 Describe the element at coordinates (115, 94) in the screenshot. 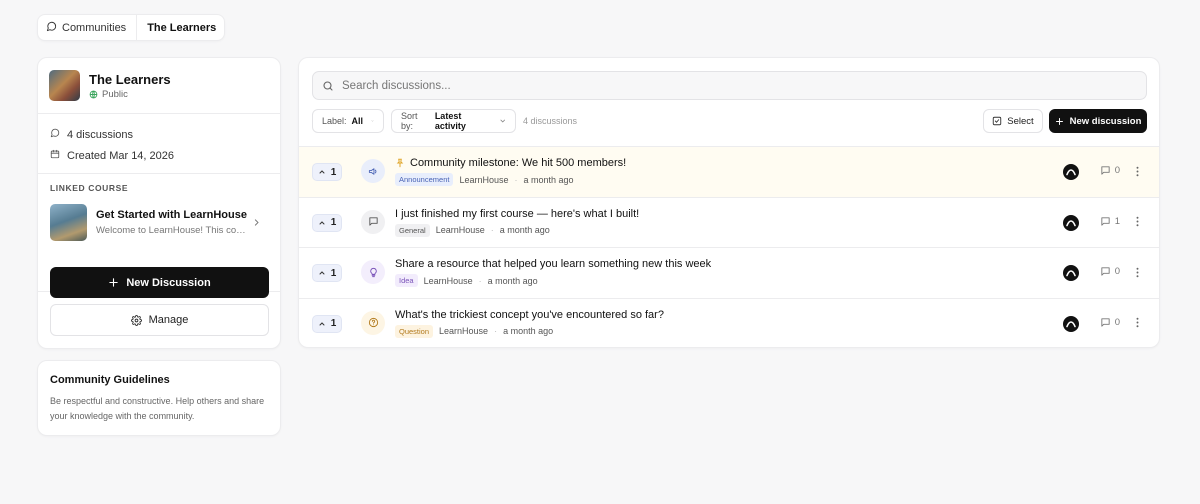

I see `visibility-label: Public` at that location.